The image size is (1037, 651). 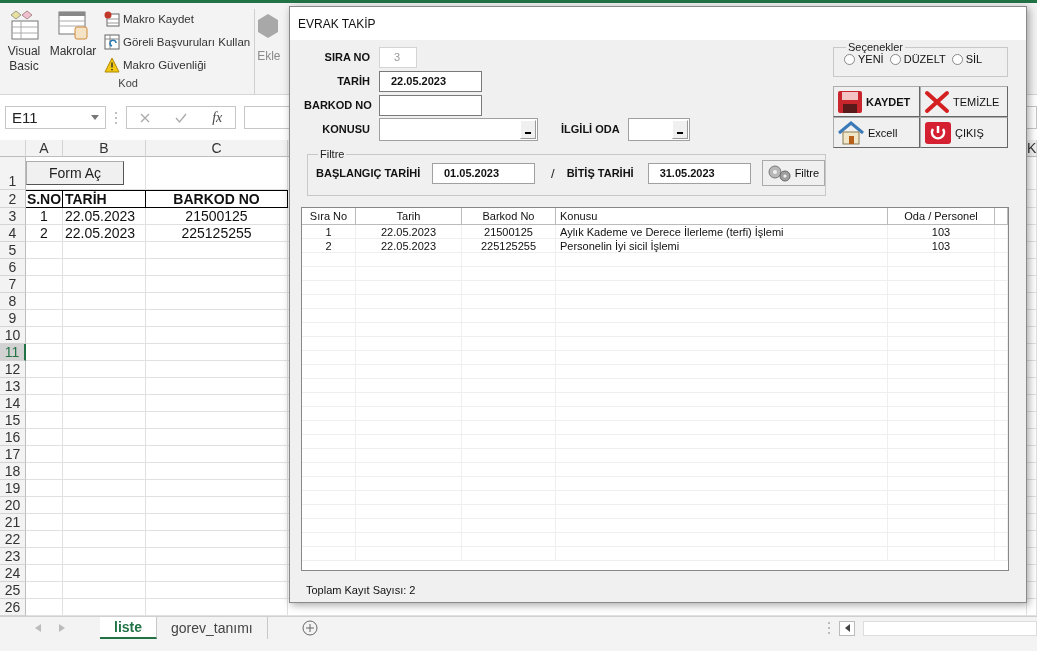 I want to click on list-column-header: Tarih, so click(x=409, y=216).